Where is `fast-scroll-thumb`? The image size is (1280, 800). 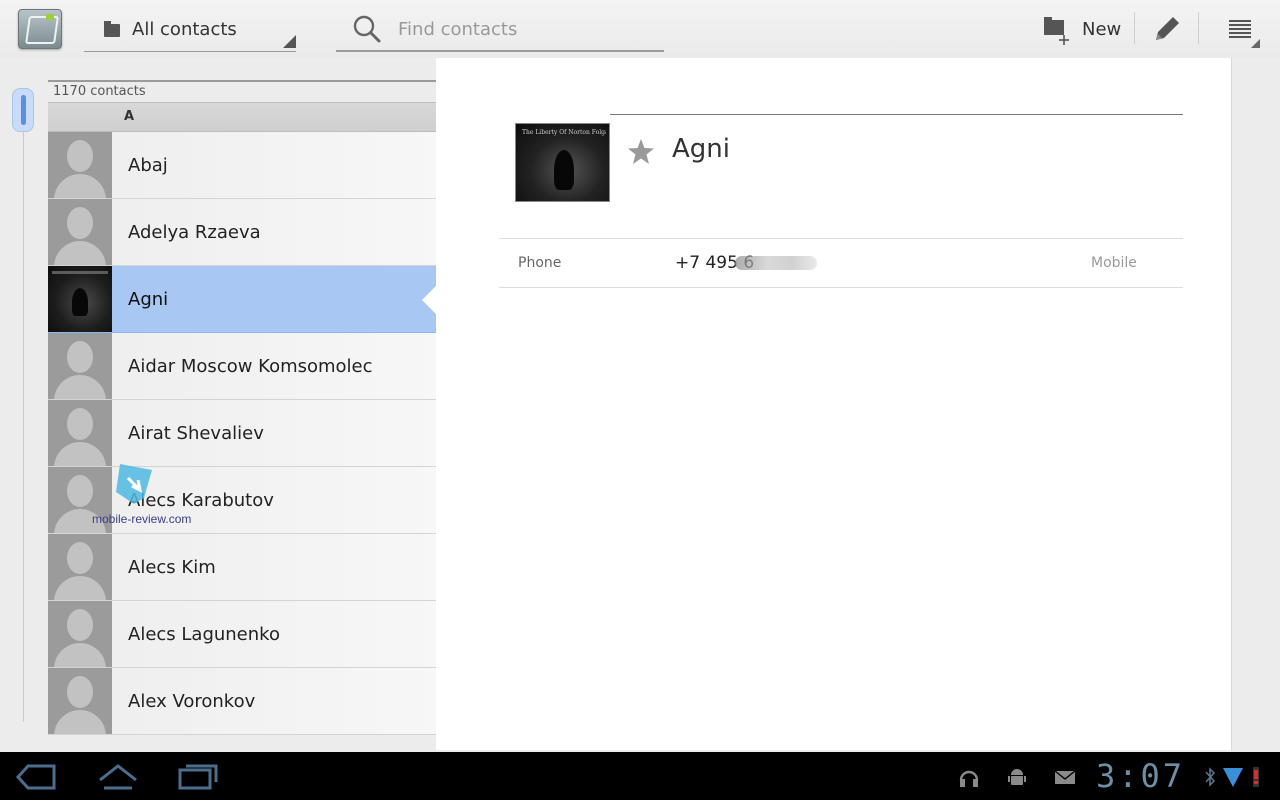
fast-scroll-thumb is located at coordinates (23, 110).